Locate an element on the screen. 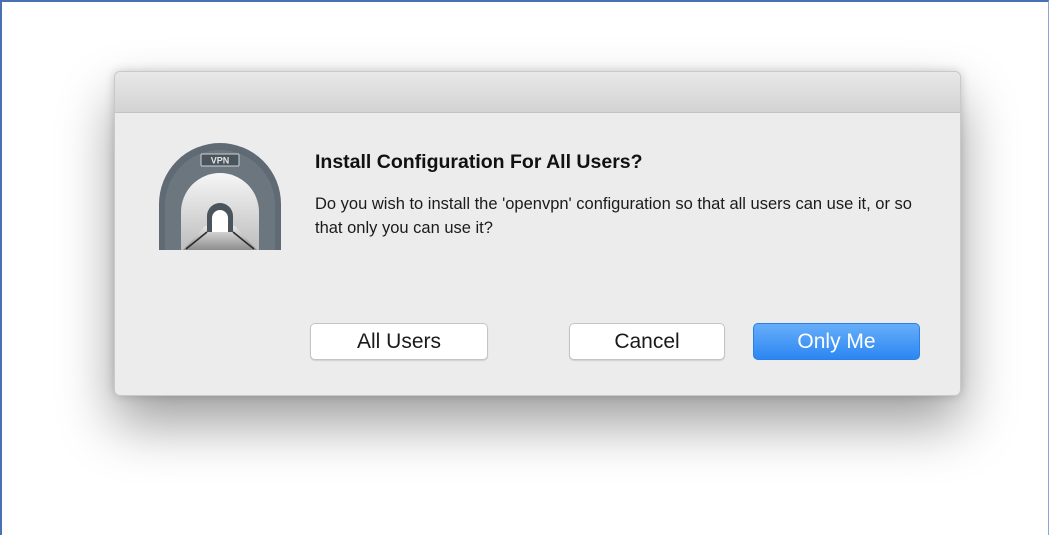  cancel-button: Cancel is located at coordinates (647, 341).